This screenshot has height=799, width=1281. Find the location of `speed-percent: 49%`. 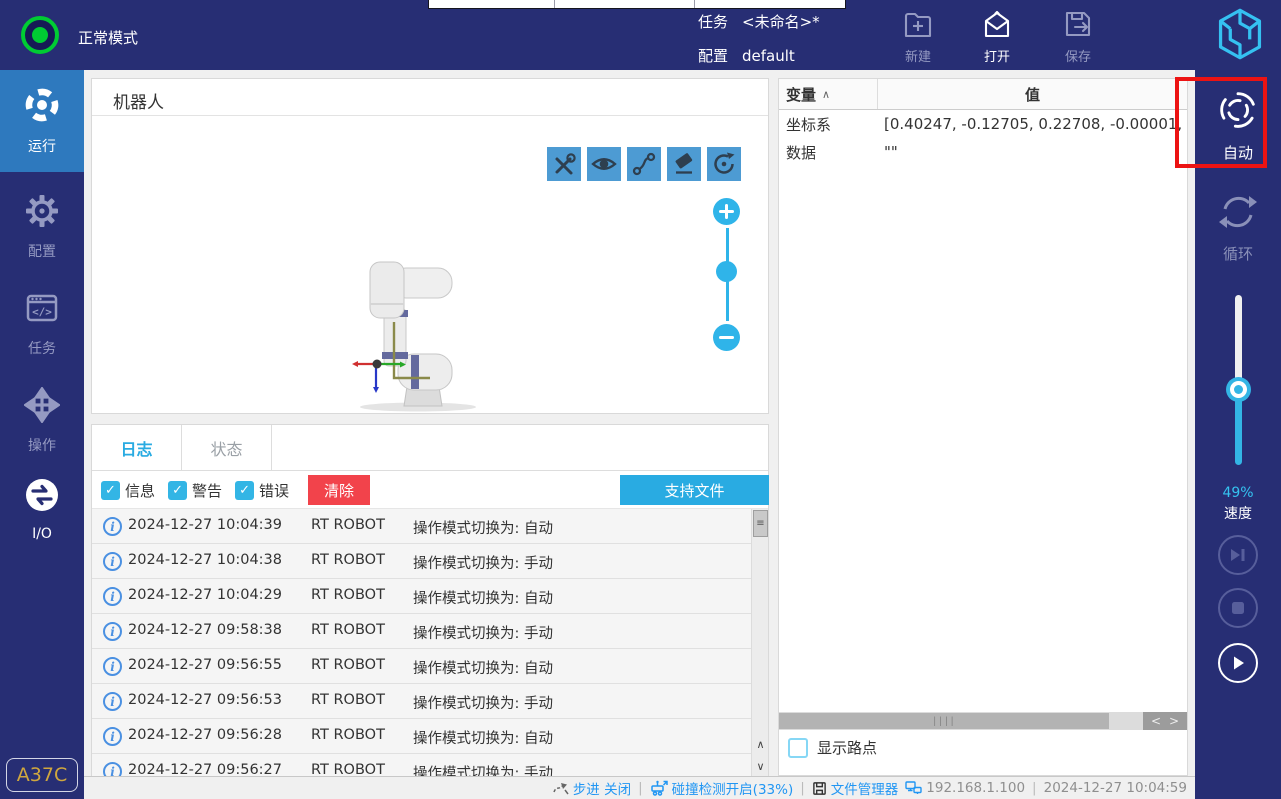

speed-percent: 49% is located at coordinates (1238, 493).